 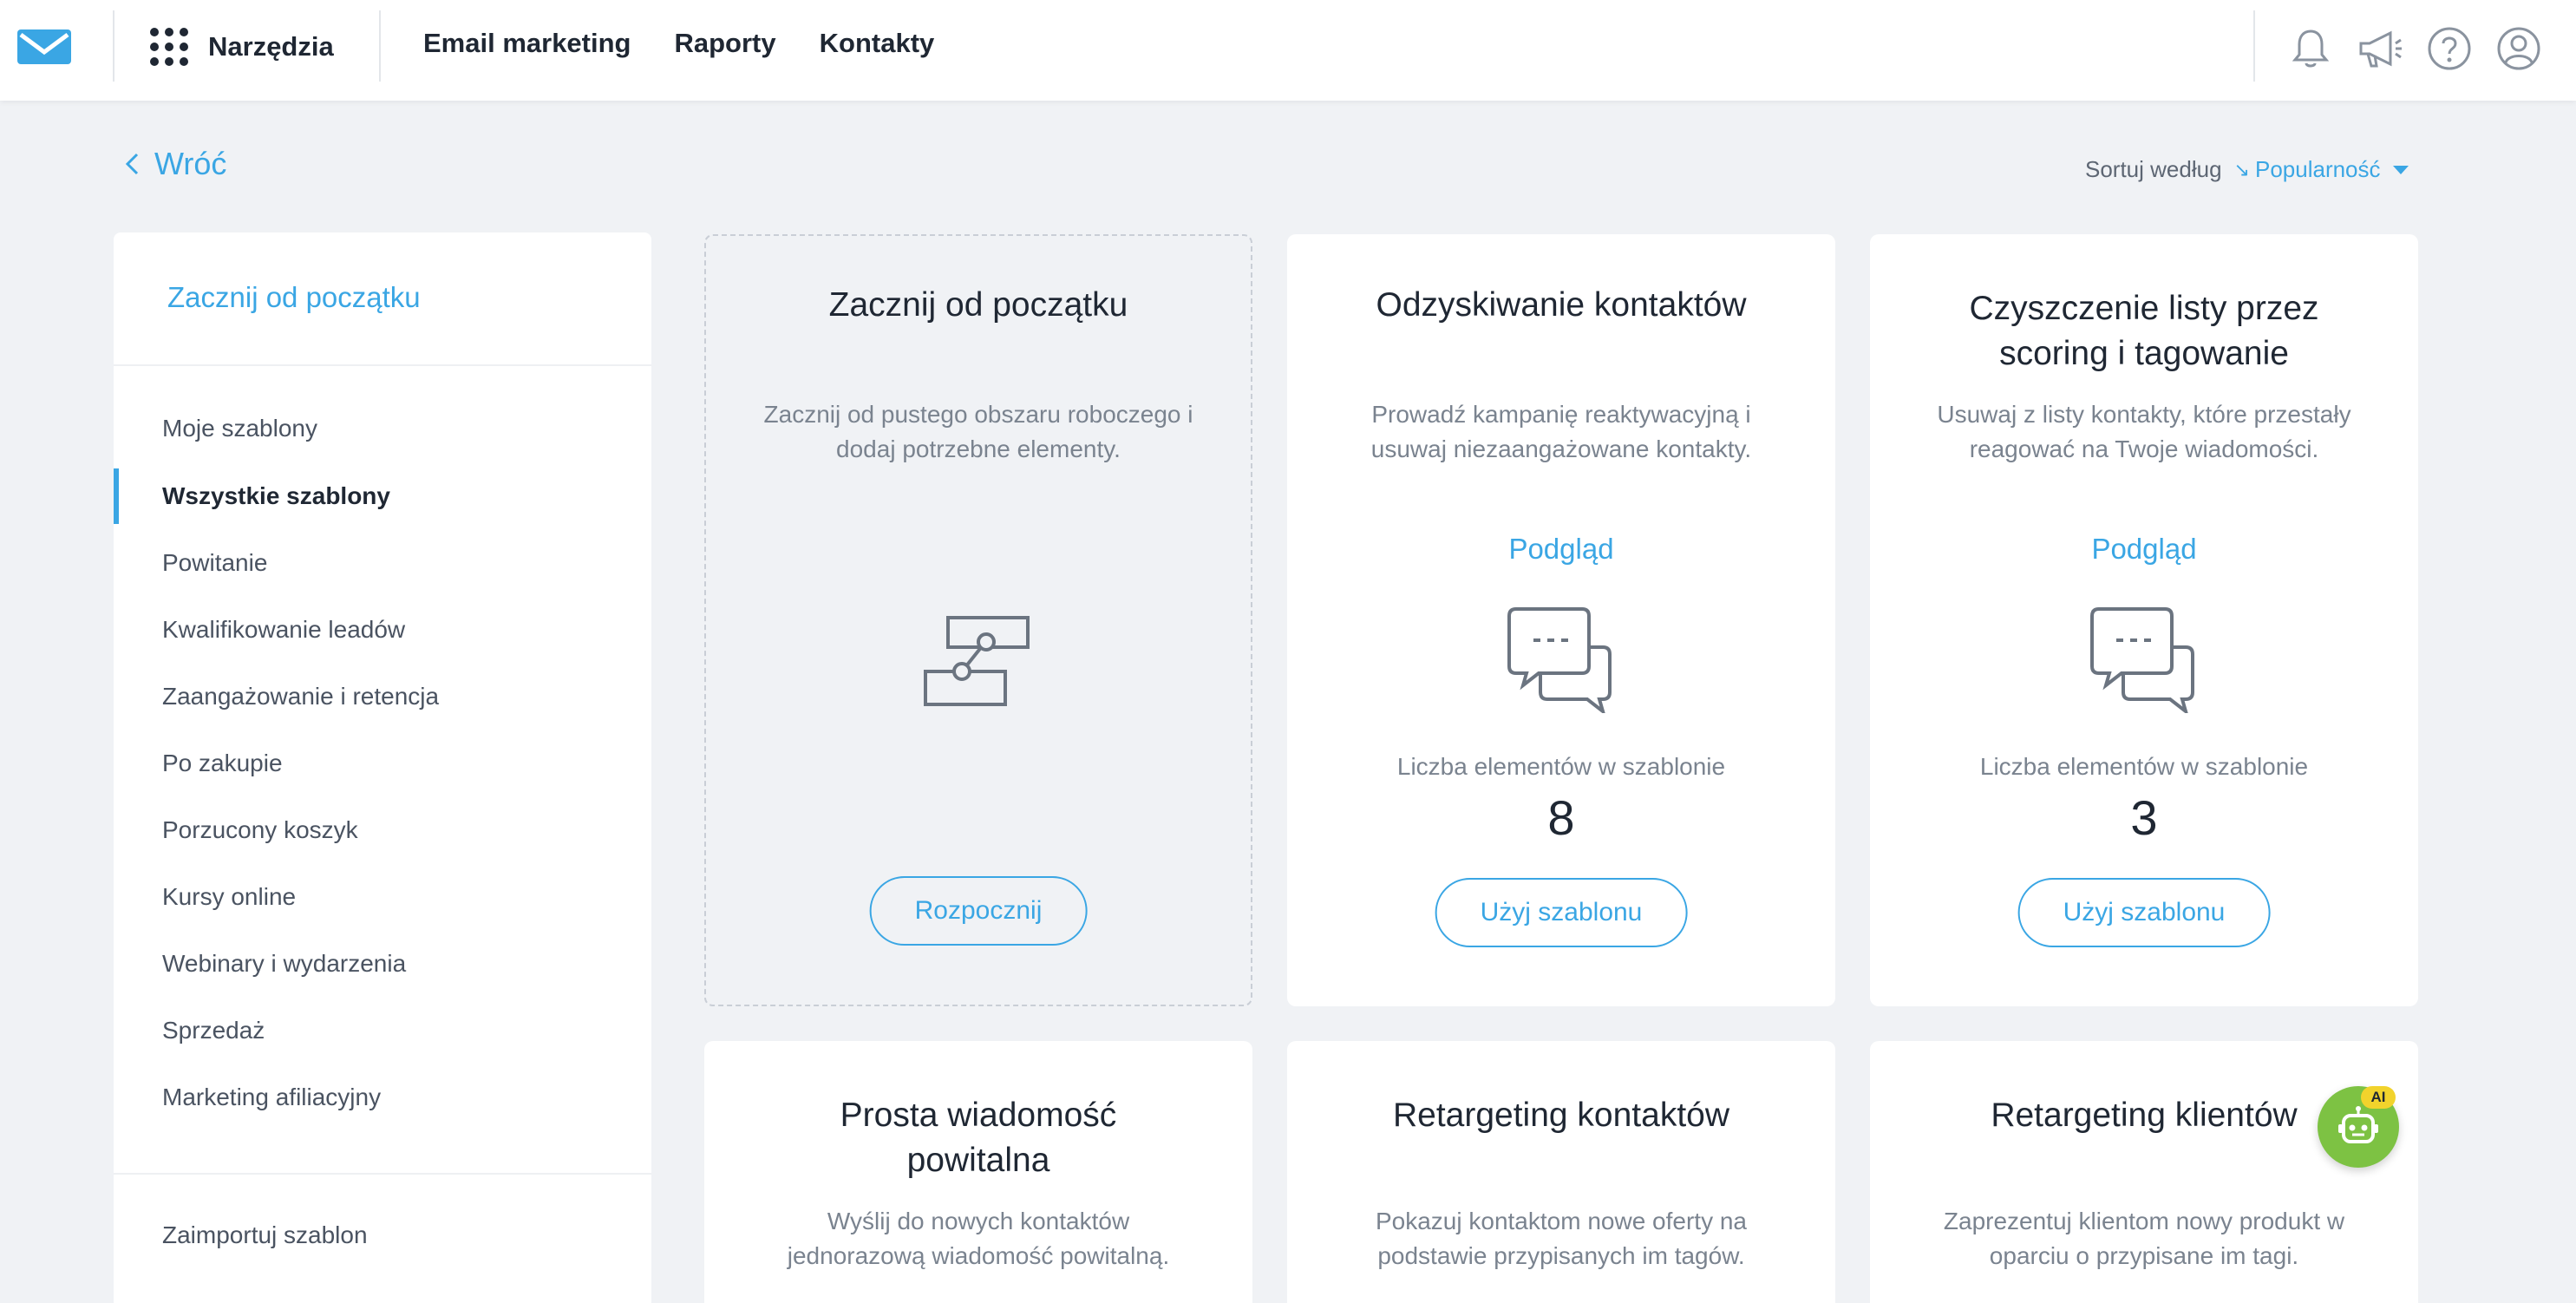 I want to click on sidebar-item-online-courses: Kursy online, so click(x=229, y=897).